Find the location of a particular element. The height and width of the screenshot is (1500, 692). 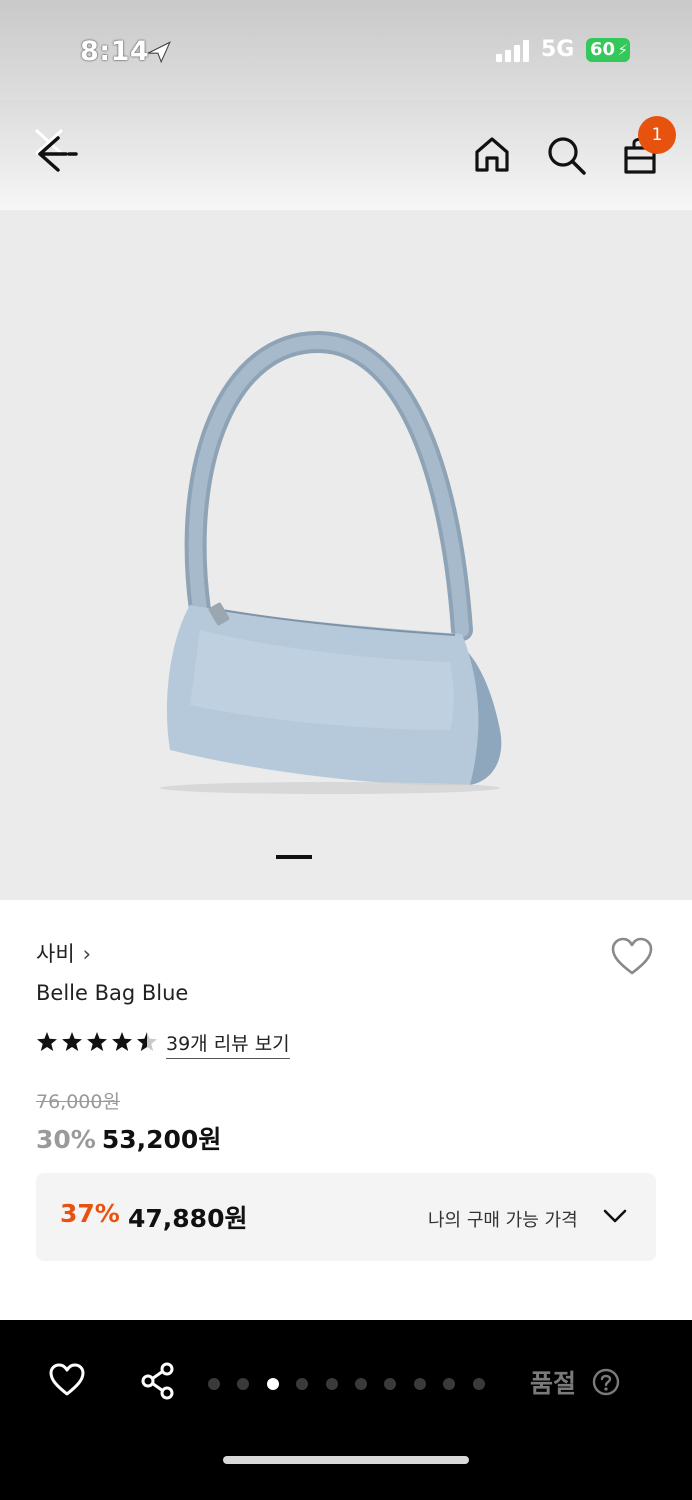

network-label: 5G is located at coordinates (558, 49).